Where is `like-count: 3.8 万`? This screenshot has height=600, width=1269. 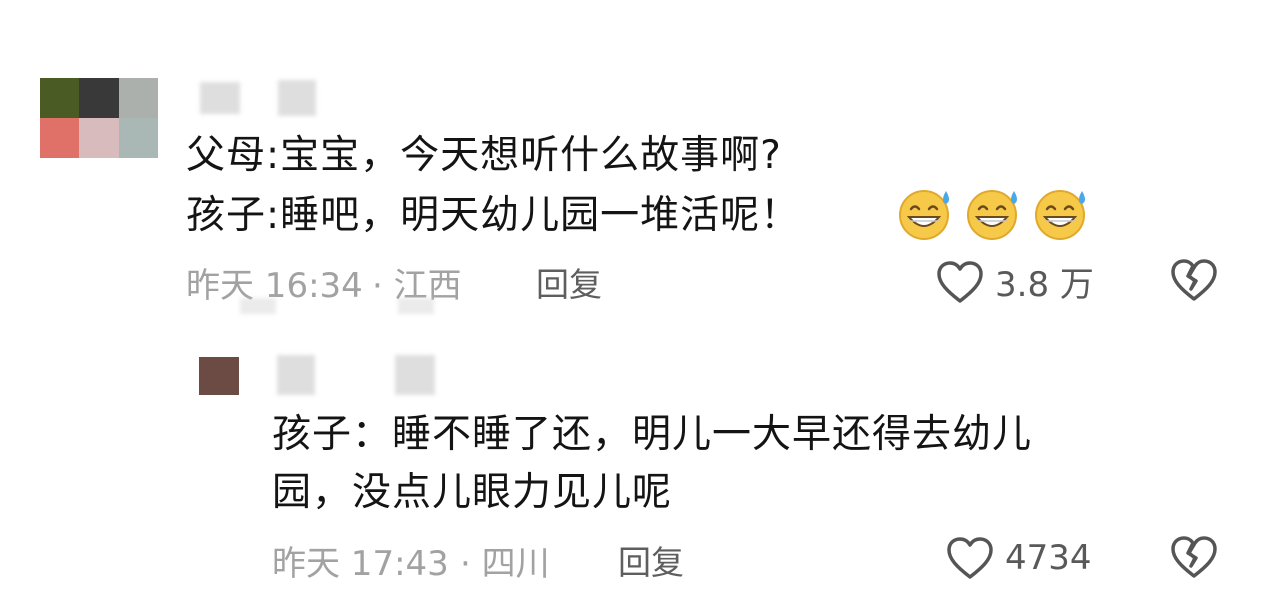
like-count: 3.8 万 is located at coordinates (1044, 285).